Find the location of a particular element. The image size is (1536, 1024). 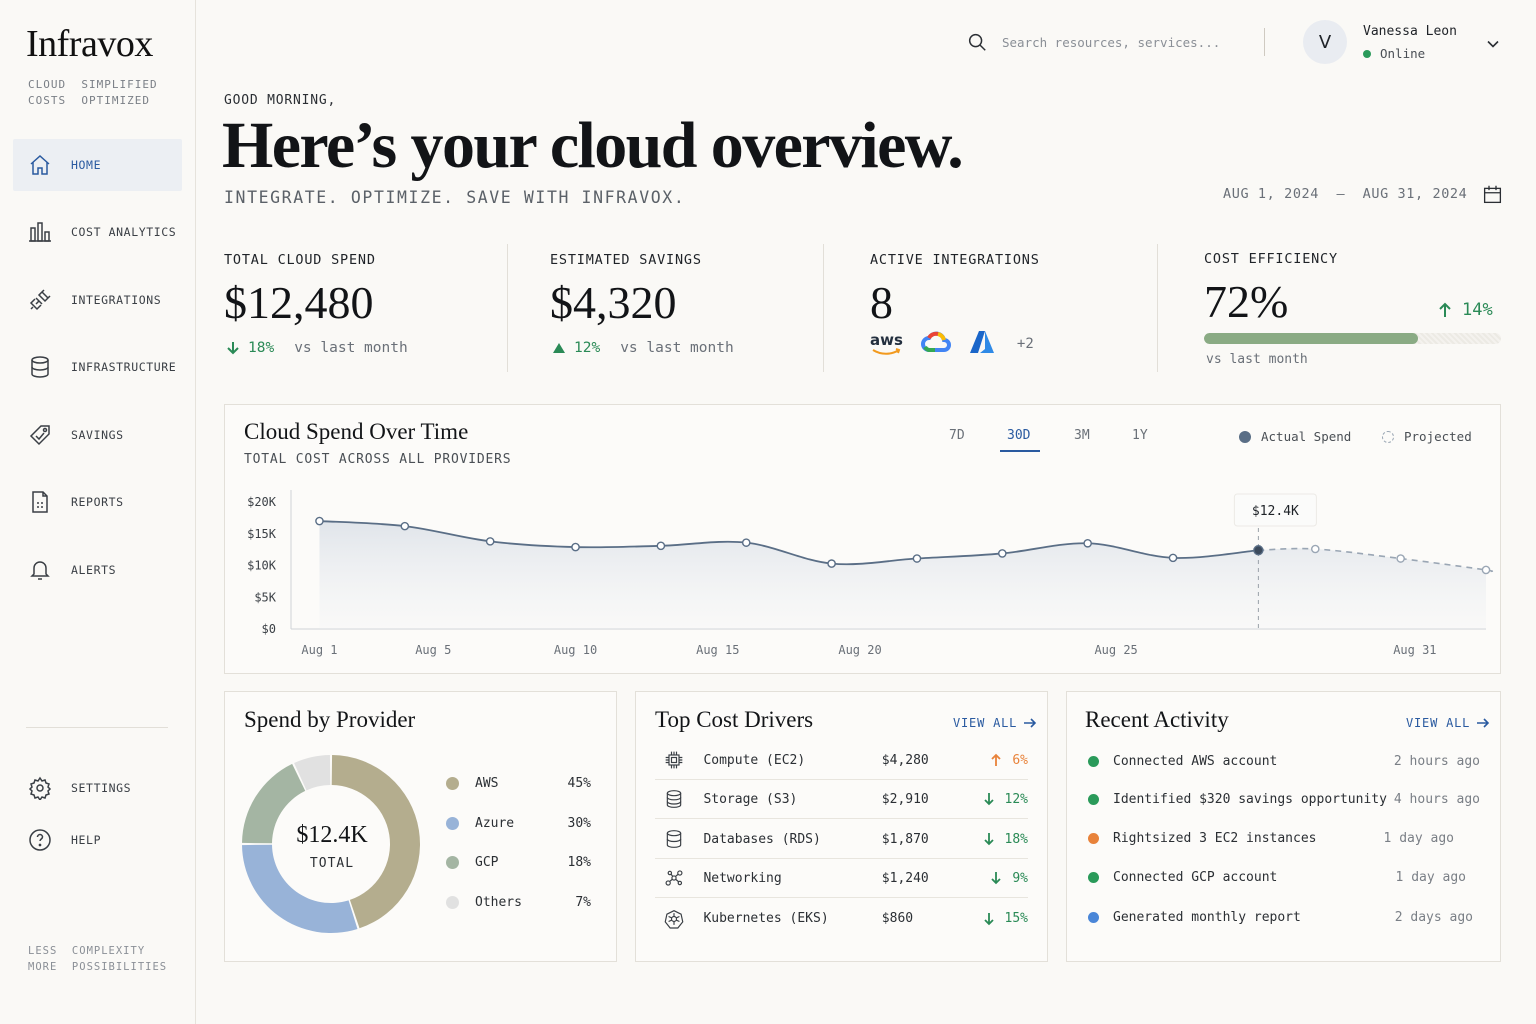

kpi-delta: 12% vs last month is located at coordinates (643, 348).